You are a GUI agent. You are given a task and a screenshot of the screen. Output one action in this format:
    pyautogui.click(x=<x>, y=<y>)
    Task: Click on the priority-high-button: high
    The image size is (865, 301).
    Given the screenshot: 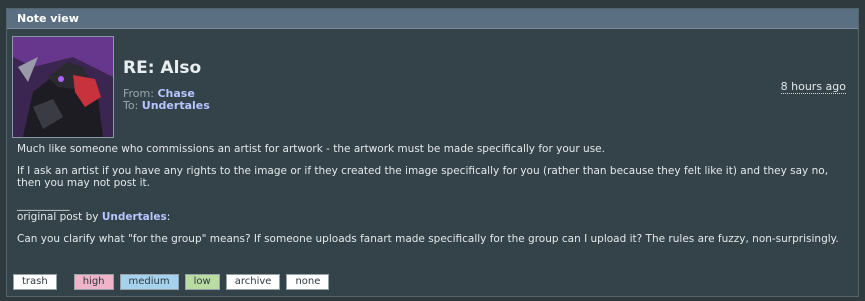 What is the action you would take?
    pyautogui.click(x=93, y=282)
    